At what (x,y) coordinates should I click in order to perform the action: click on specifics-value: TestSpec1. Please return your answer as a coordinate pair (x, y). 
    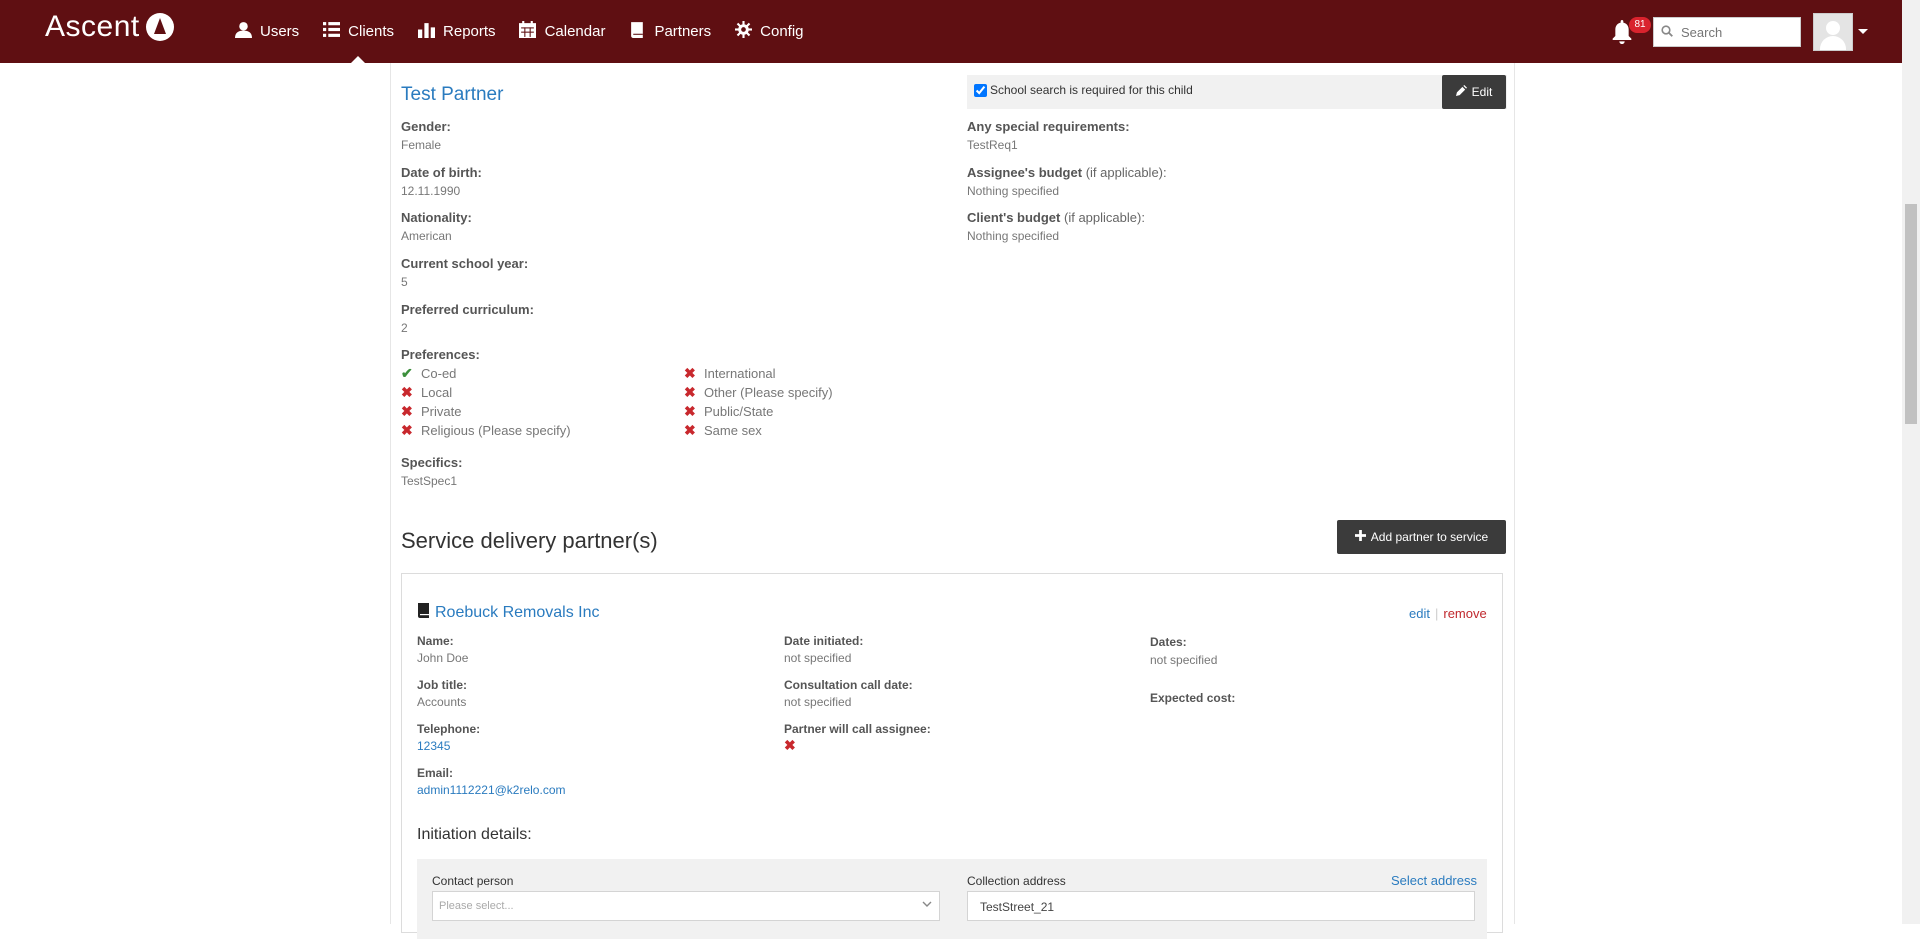
    Looking at the image, I should click on (429, 481).